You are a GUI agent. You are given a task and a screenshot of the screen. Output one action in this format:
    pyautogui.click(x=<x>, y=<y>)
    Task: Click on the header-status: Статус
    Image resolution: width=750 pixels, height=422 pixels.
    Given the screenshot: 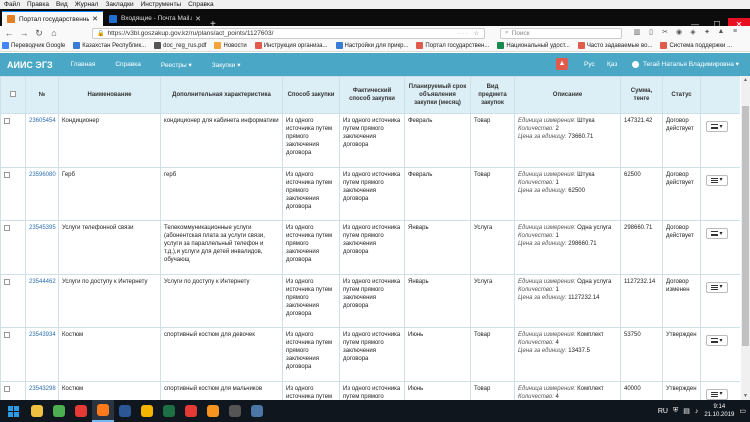 What is the action you would take?
    pyautogui.click(x=681, y=95)
    